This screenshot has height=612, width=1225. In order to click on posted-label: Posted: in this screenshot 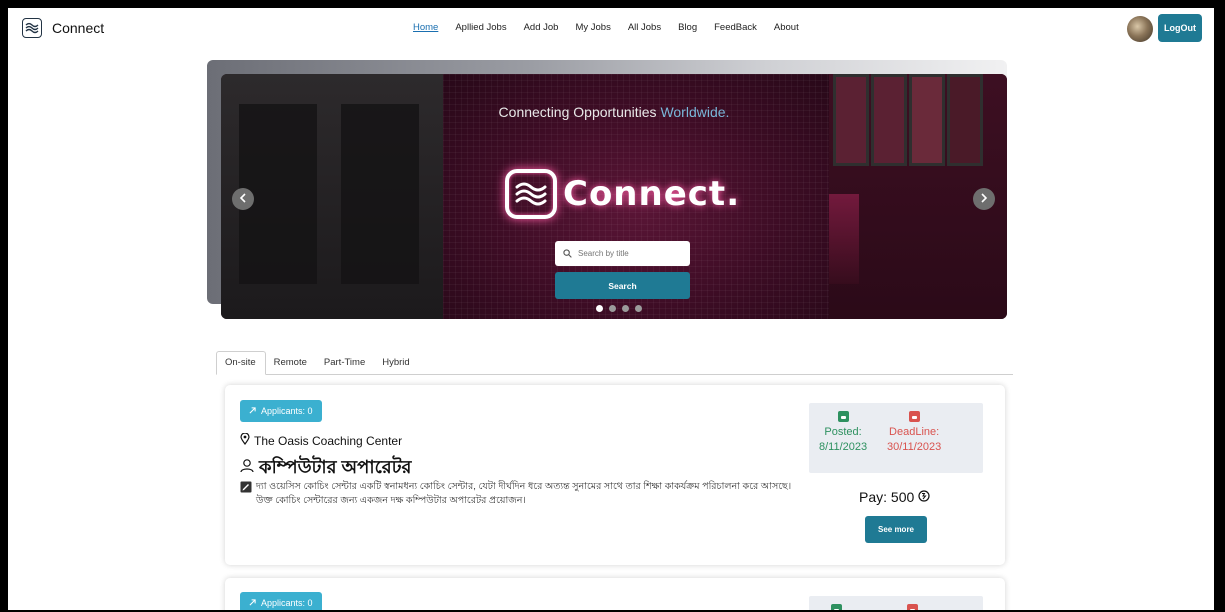, I will do `click(843, 432)`.